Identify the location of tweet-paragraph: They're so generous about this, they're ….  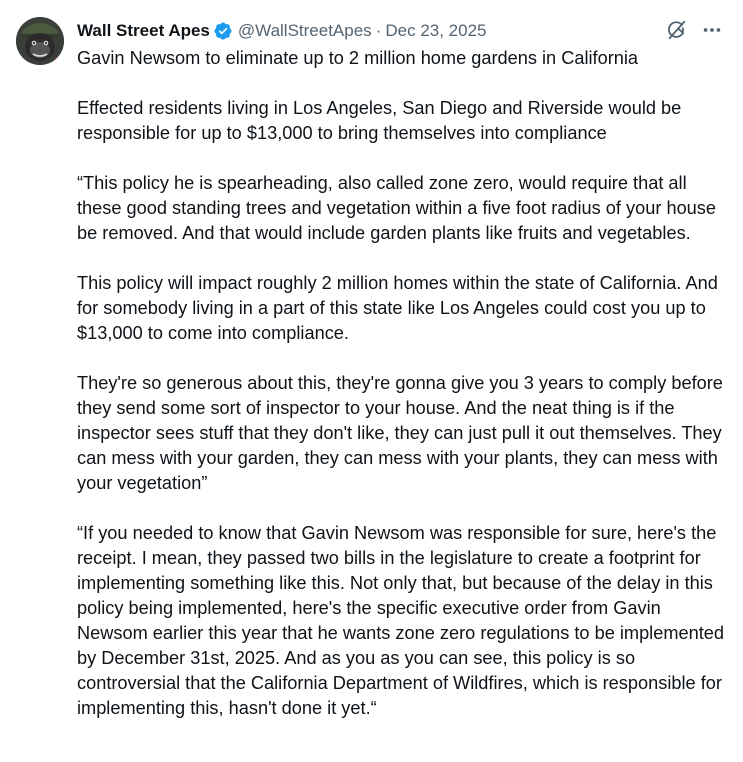
(402, 433).